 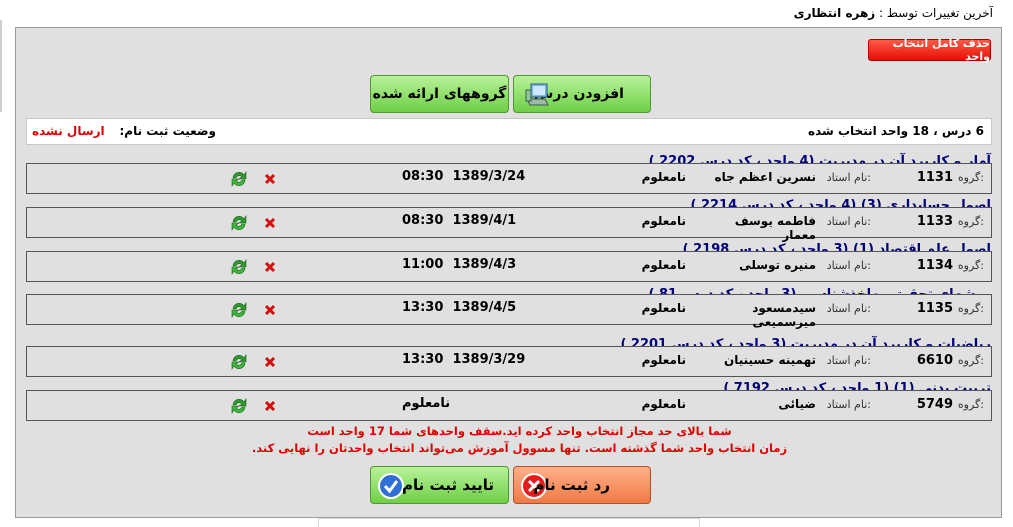 I want to click on check-circle-icon, so click(x=391, y=486).